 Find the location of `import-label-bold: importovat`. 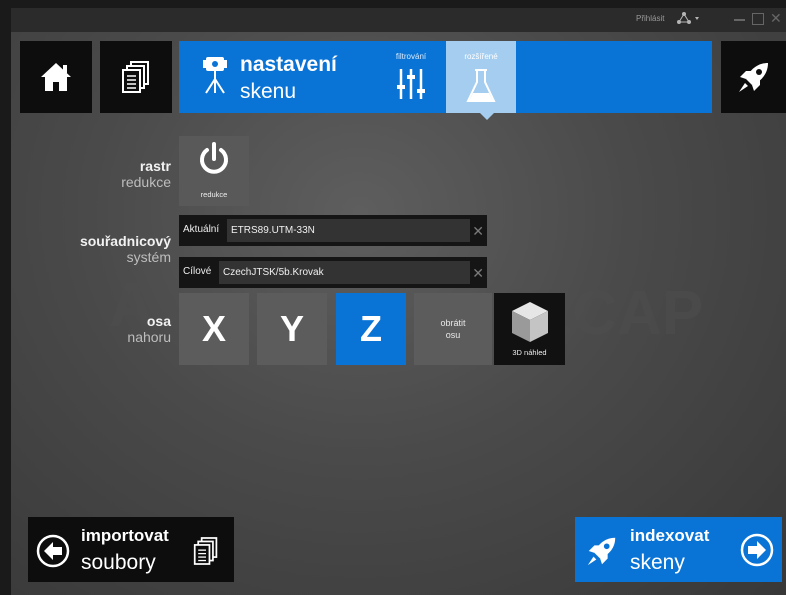

import-label-bold: importovat is located at coordinates (125, 535).